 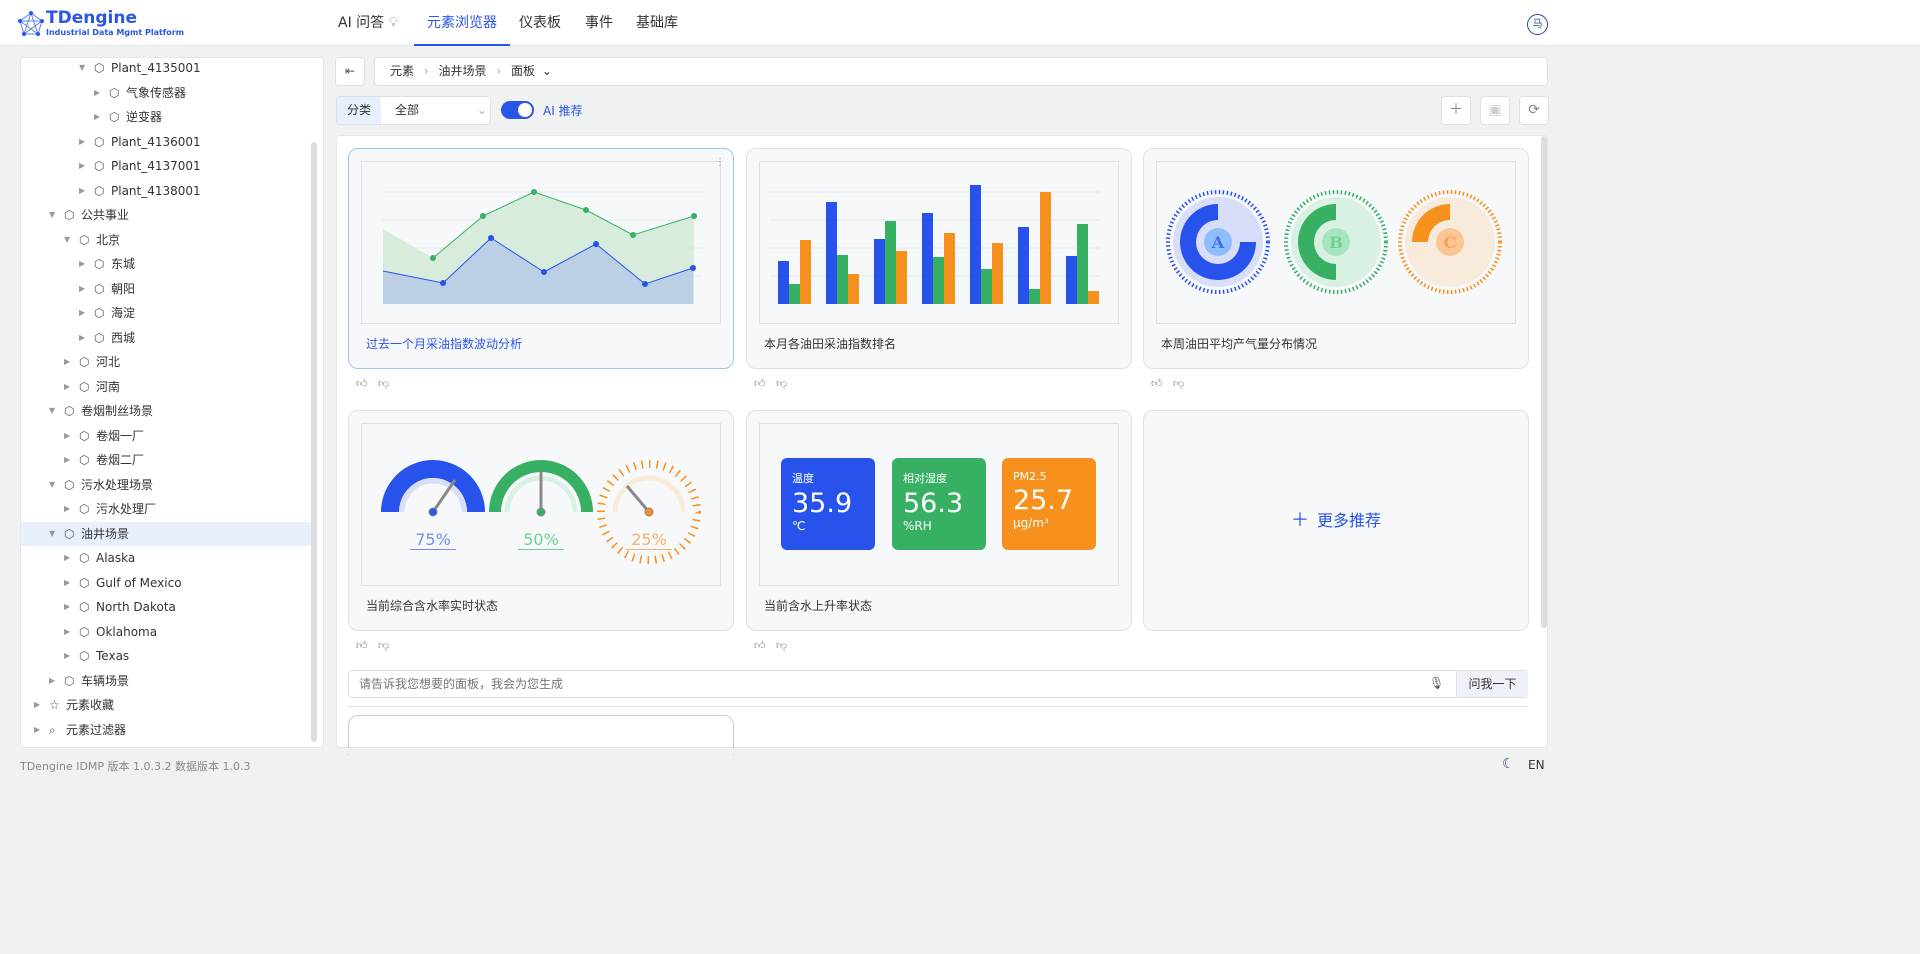 What do you see at coordinates (462, 23) in the screenshot?
I see `nav-element-browser: 元素浏览器` at bounding box center [462, 23].